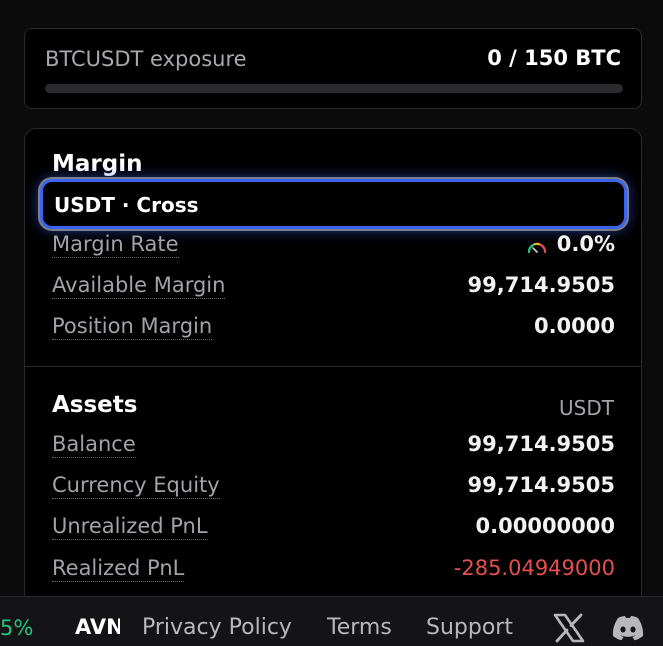 This screenshot has width=663, height=646. What do you see at coordinates (469, 627) in the screenshot?
I see `support-link: Support` at bounding box center [469, 627].